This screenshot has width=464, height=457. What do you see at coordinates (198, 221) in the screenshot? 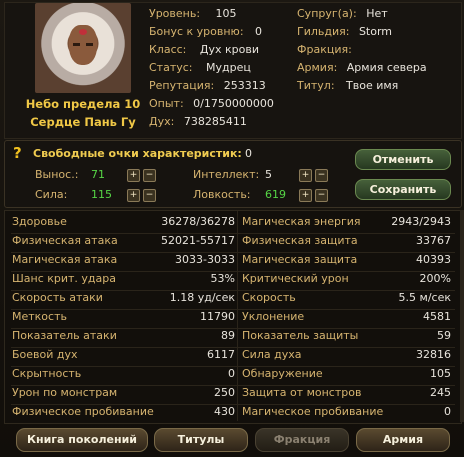
I see `stat-value: 36278/36278` at bounding box center [198, 221].